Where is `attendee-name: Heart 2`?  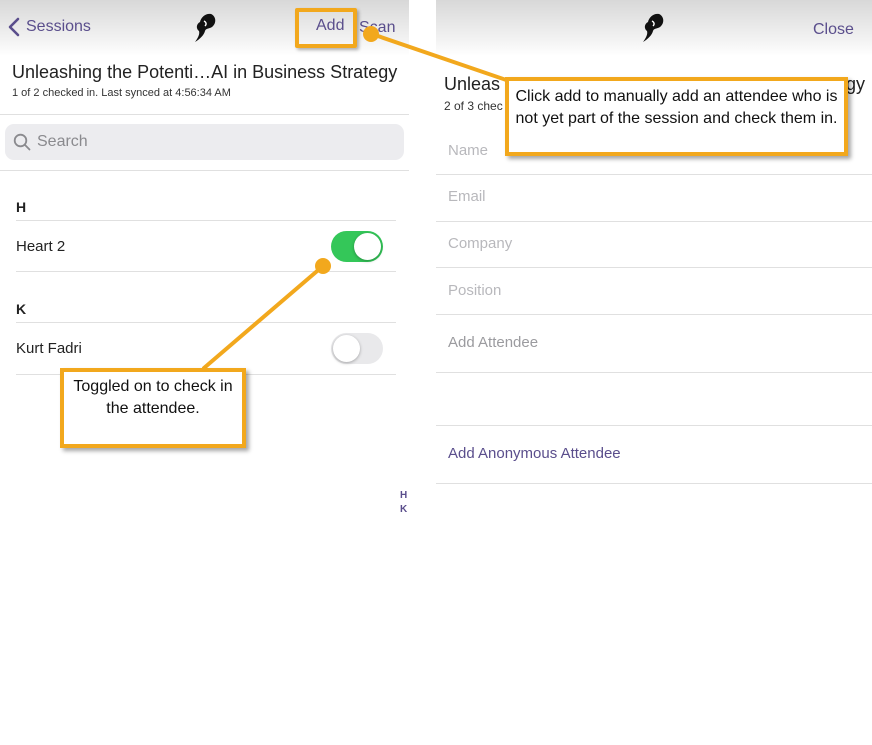
attendee-name: Heart 2 is located at coordinates (41, 246).